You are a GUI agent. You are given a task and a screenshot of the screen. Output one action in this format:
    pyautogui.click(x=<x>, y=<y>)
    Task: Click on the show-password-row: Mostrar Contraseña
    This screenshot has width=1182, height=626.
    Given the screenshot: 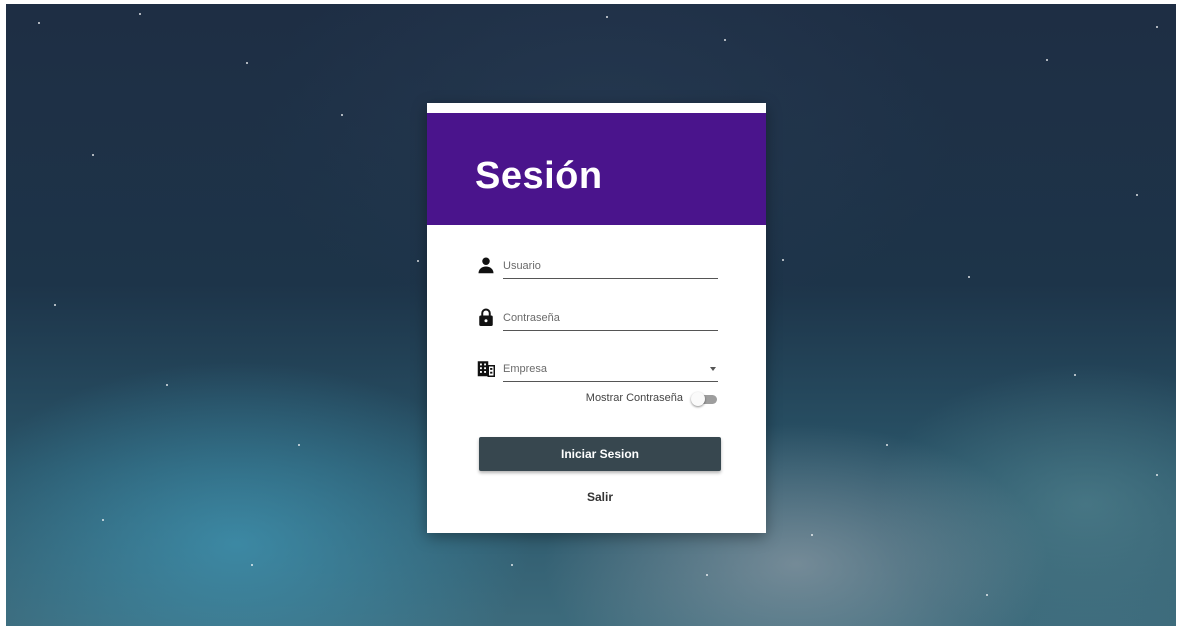 What is the action you would take?
    pyautogui.click(x=633, y=399)
    